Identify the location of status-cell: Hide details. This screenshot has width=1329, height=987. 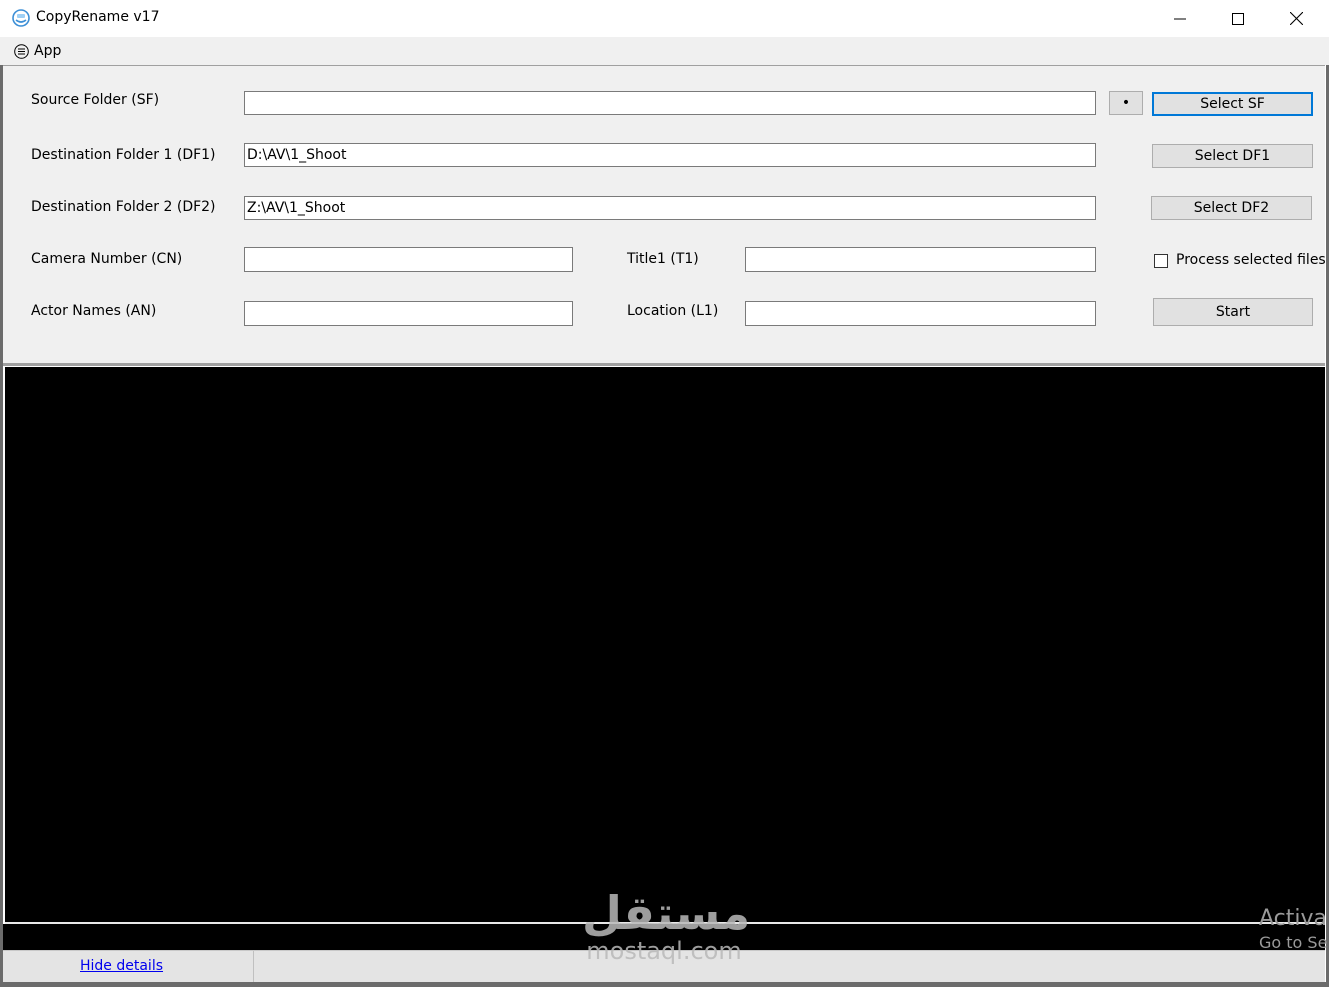
(128, 966).